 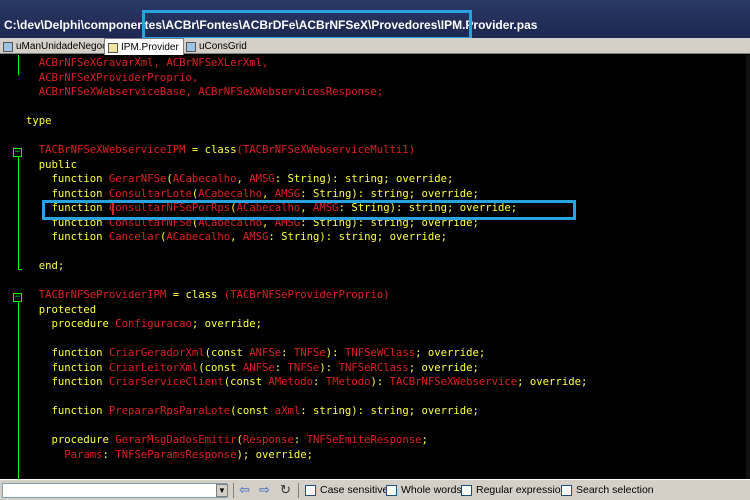 I want to click on find-next-icon: ⇨, so click(x=264, y=490).